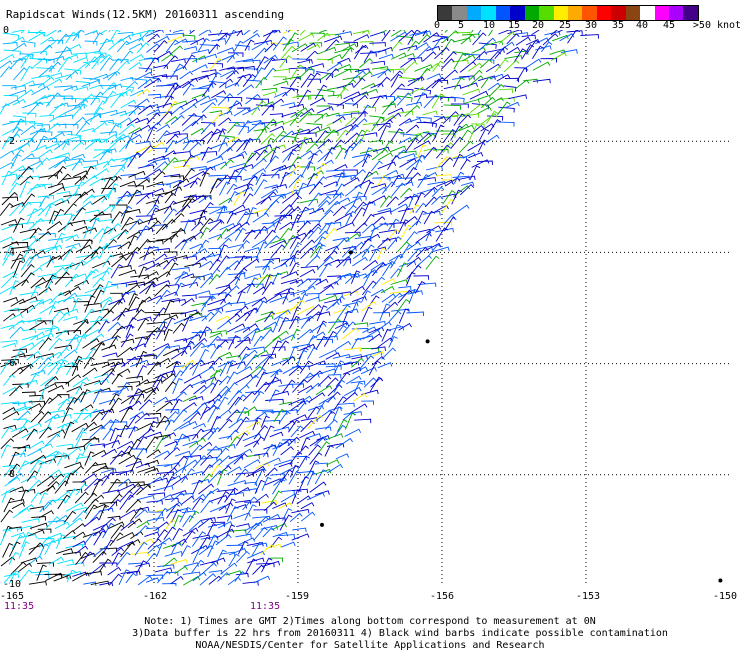  Describe the element at coordinates (9, 141) in the screenshot. I see `y-tick-1: -2` at that location.